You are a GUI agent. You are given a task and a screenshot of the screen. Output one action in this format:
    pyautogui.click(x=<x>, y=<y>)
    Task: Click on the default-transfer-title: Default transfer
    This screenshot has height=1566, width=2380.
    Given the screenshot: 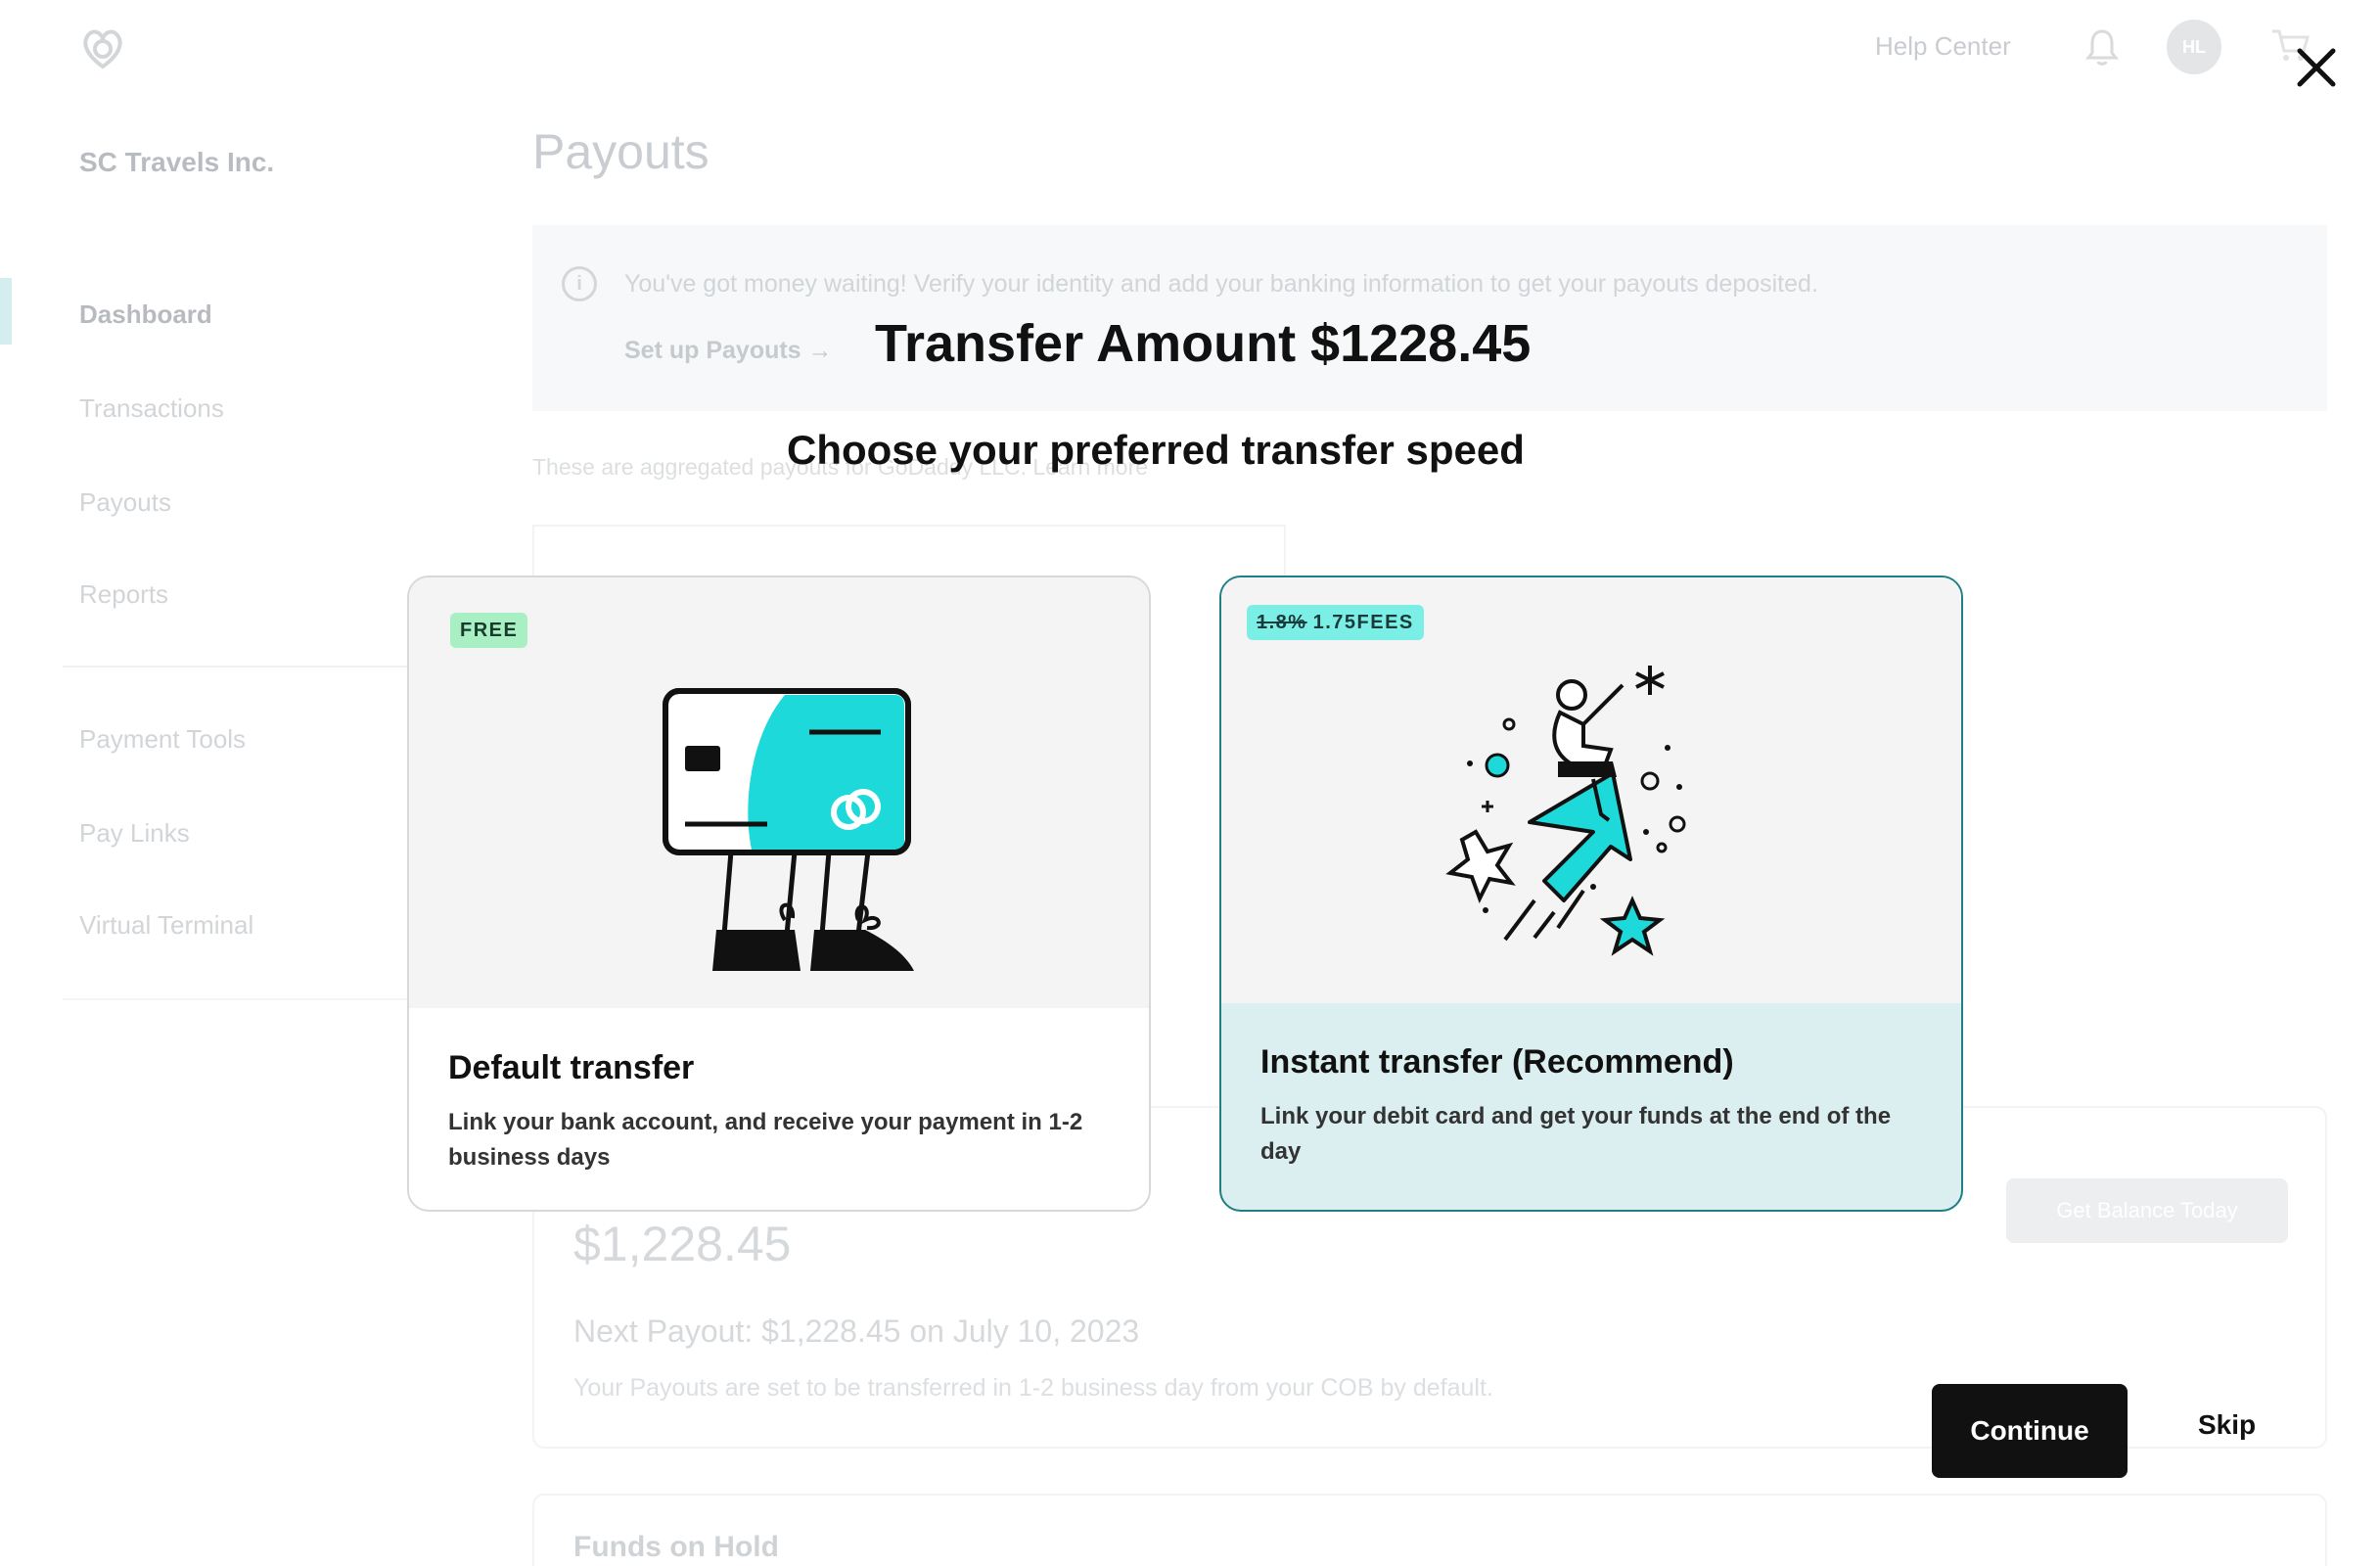 What is the action you would take?
    pyautogui.click(x=571, y=1067)
    